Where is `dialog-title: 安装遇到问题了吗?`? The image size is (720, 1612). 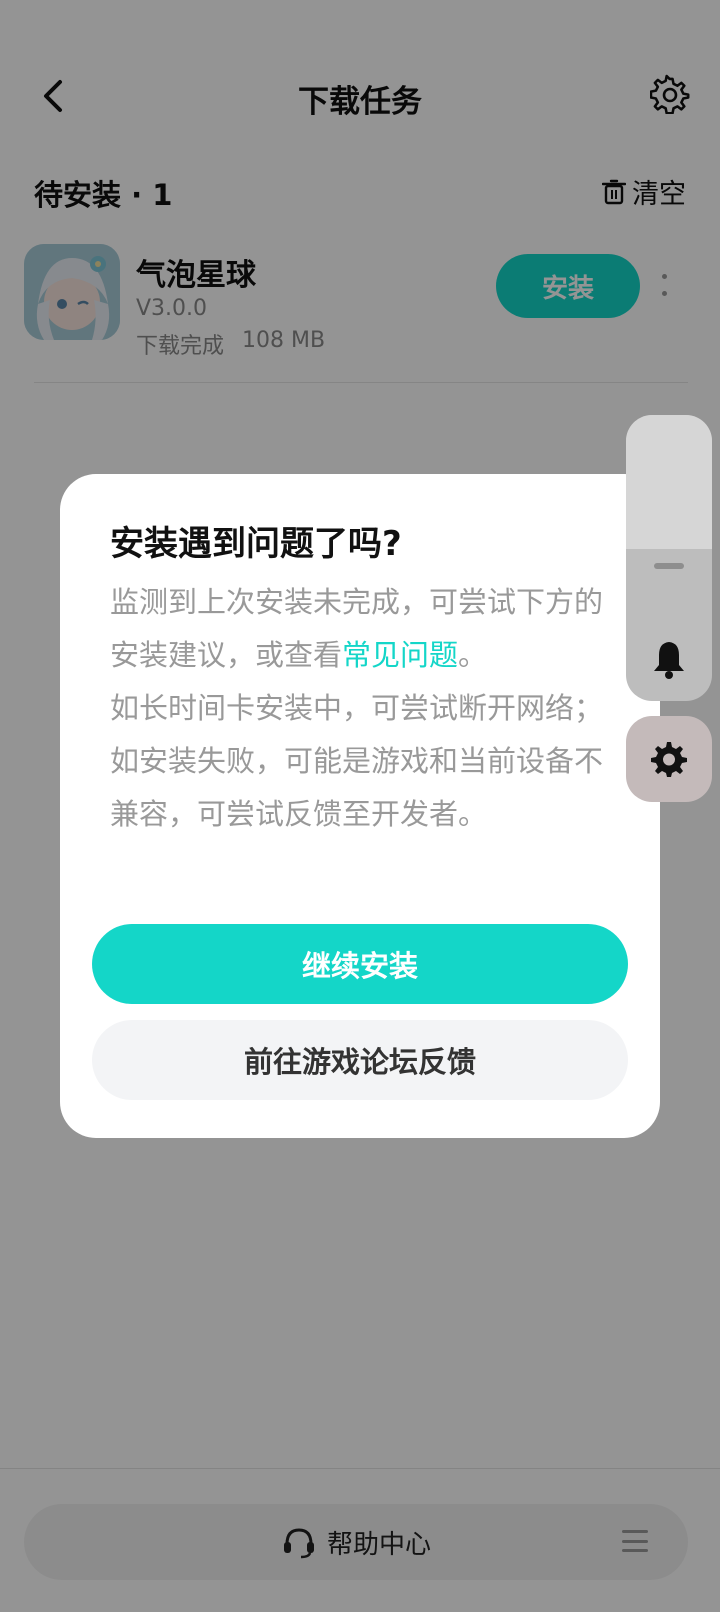 dialog-title: 安装遇到问题了吗? is located at coordinates (256, 544).